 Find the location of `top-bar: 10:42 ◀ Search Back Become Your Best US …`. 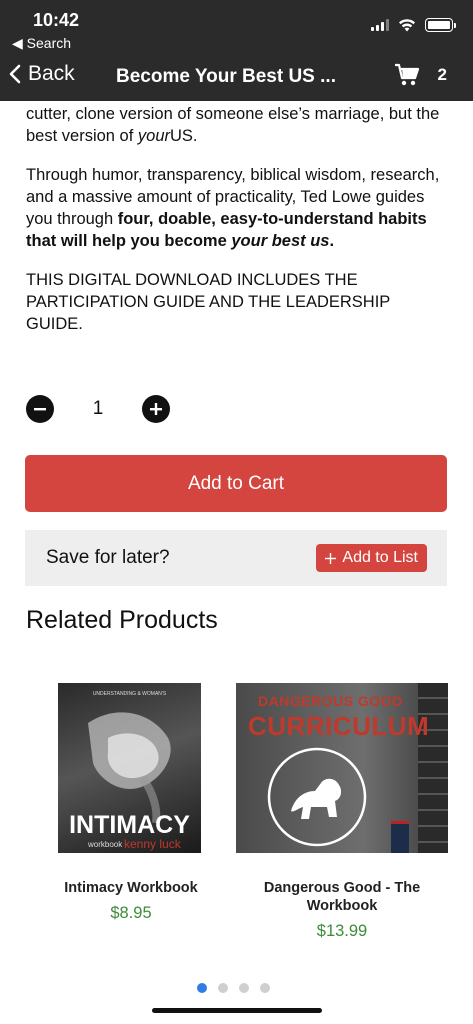

top-bar: 10:42 ◀ Search Back Become Your Best US … is located at coordinates (236, 50).